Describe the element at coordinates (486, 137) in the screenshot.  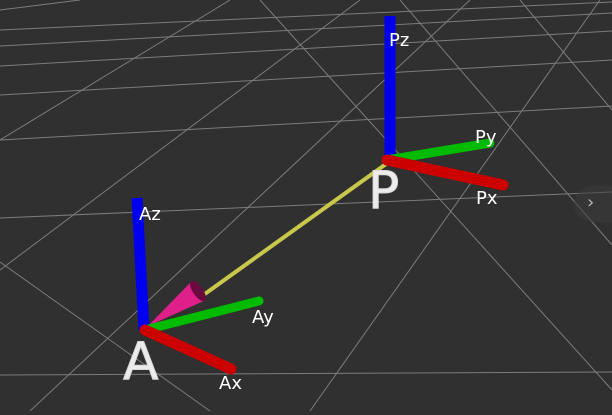
I see `p-y-label: Py` at that location.